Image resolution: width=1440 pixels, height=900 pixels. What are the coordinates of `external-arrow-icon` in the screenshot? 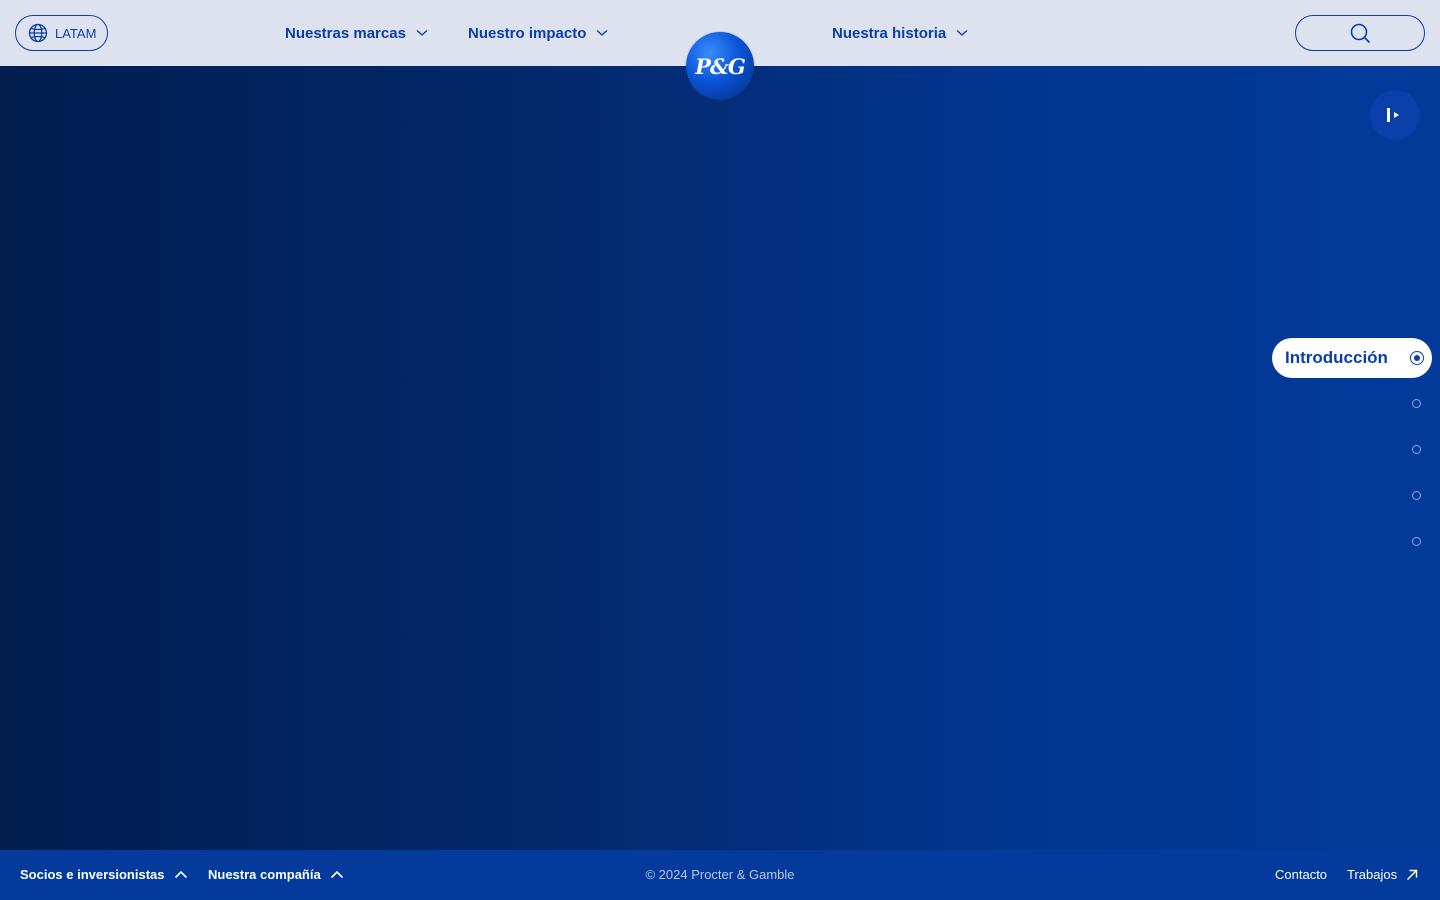 It's located at (1412, 874).